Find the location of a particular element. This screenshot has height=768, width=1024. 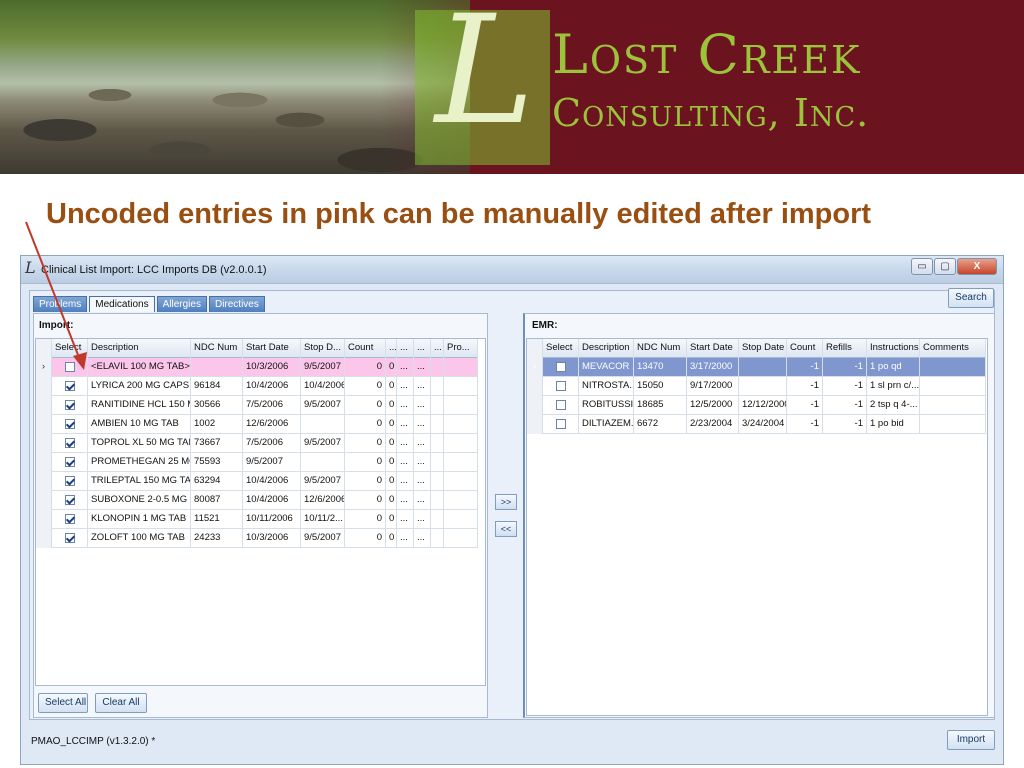

table-cell: 10/11/2006 is located at coordinates (272, 519).